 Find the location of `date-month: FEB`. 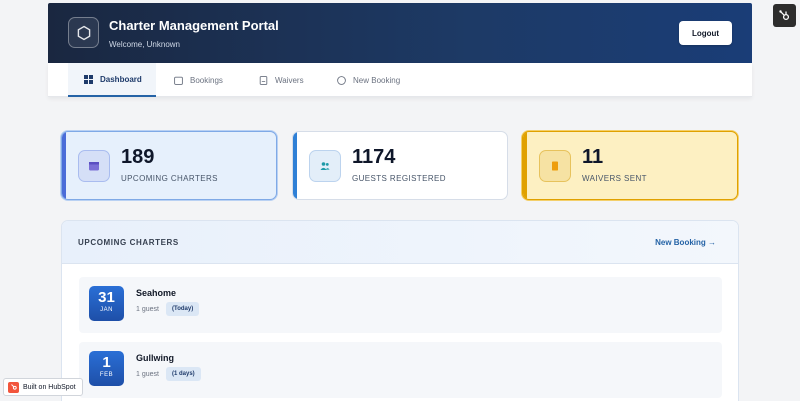

date-month: FEB is located at coordinates (106, 375).